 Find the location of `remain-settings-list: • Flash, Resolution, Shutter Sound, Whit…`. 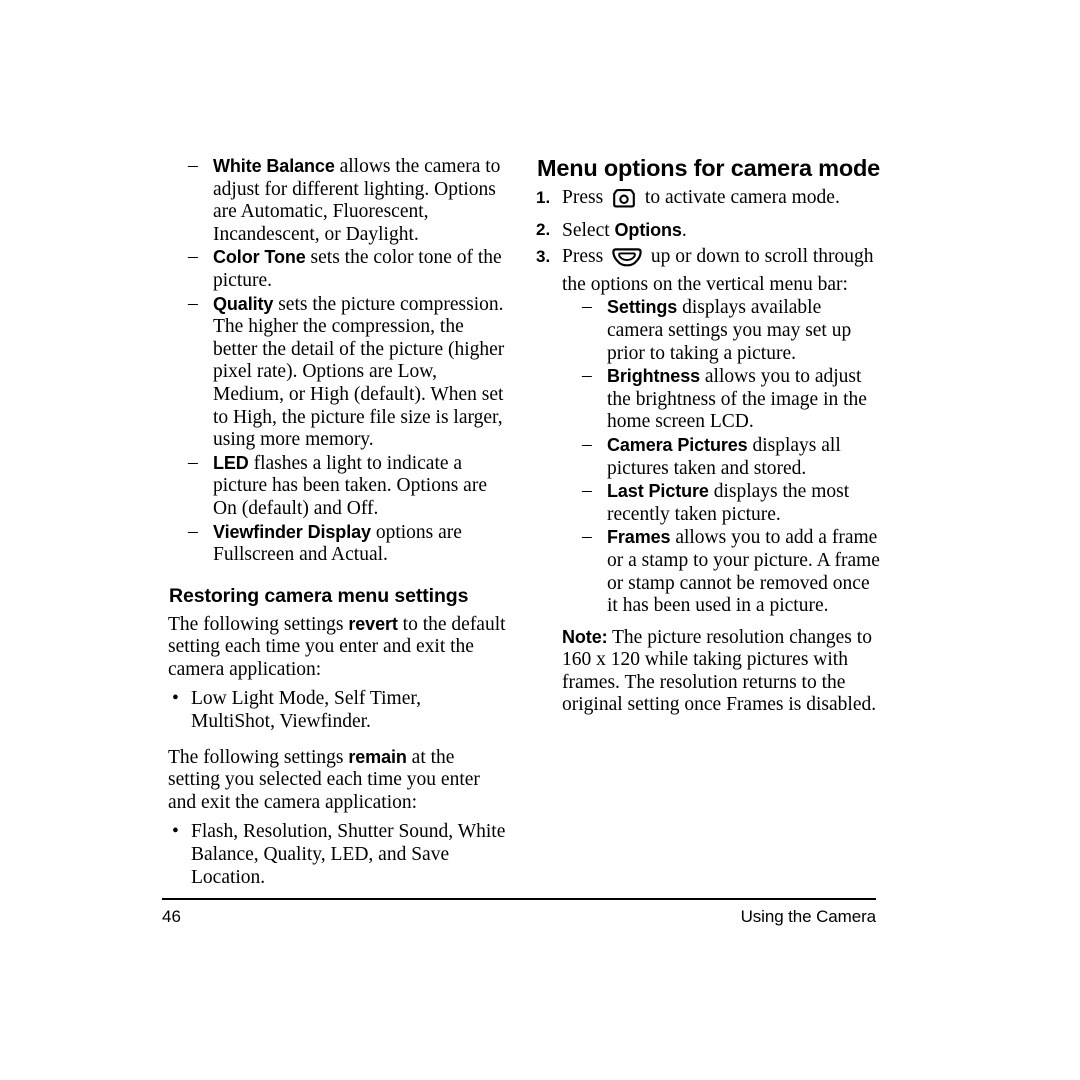

remain-settings-list: • Flash, Resolution, Shutter Sound, Whit… is located at coordinates (338, 855).